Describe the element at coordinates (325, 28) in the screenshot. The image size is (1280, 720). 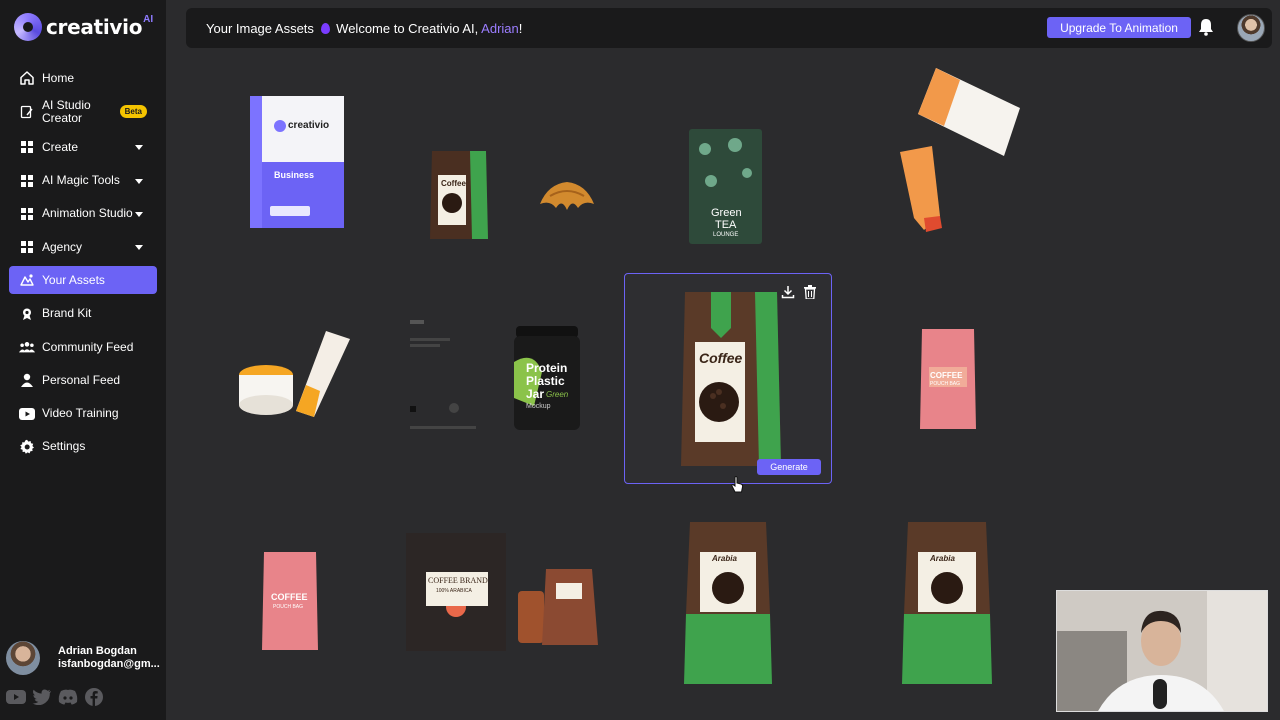
I see `flame-icon` at that location.